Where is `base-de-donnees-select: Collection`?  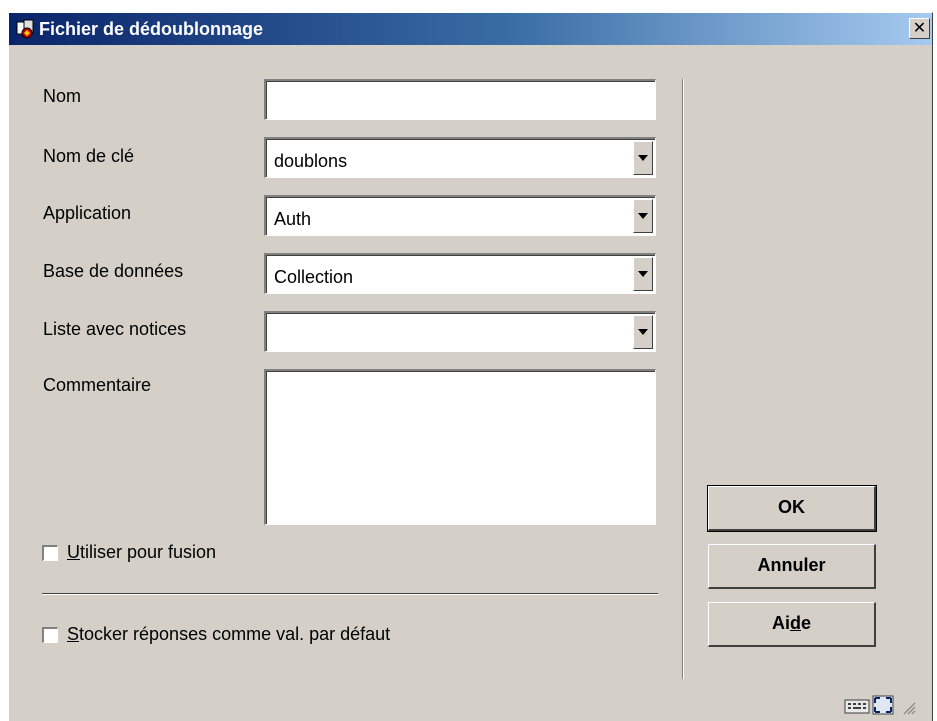 base-de-donnees-select: Collection is located at coordinates (460, 273).